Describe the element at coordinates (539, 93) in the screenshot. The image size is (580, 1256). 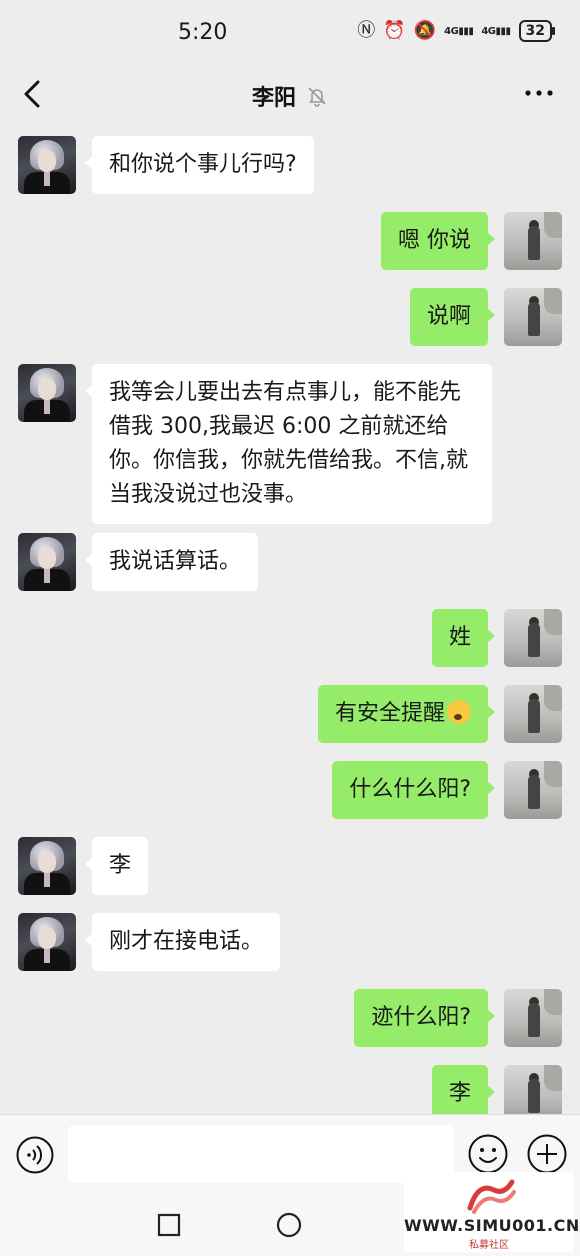
I see `more-dots-icon` at that location.